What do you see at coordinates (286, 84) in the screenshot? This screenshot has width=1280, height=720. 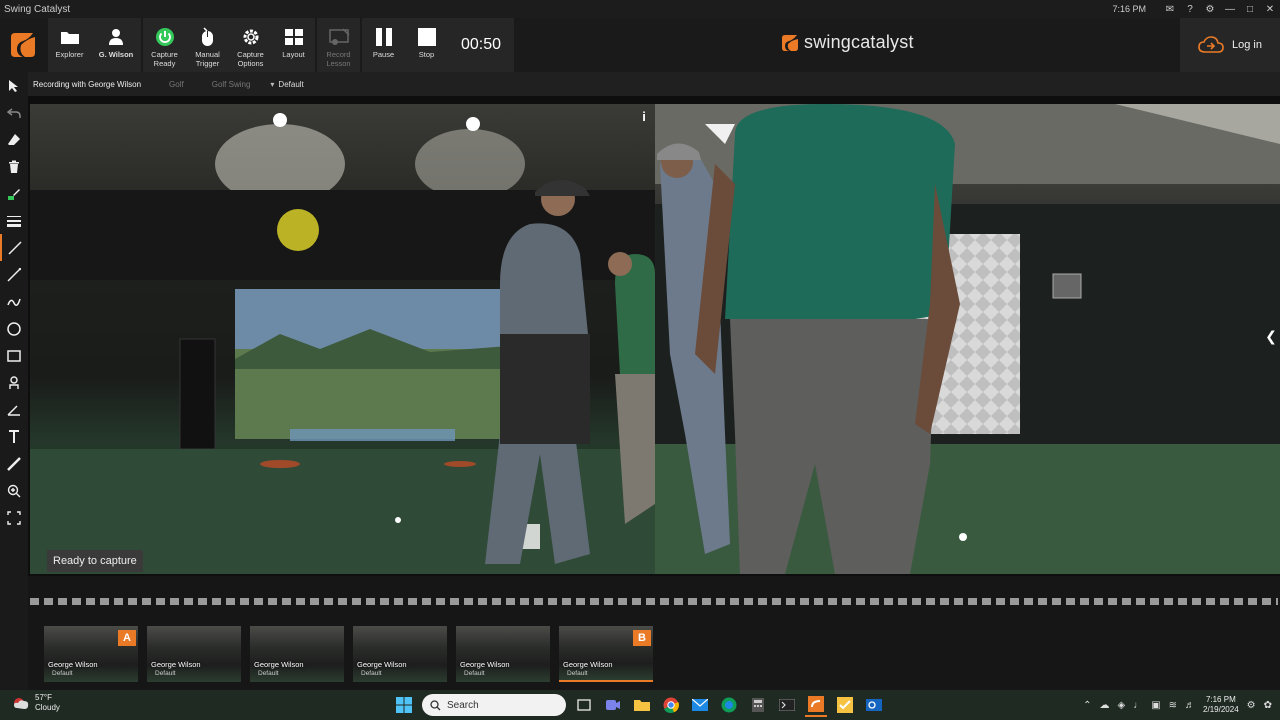 I see `setup-dropdown: Default` at bounding box center [286, 84].